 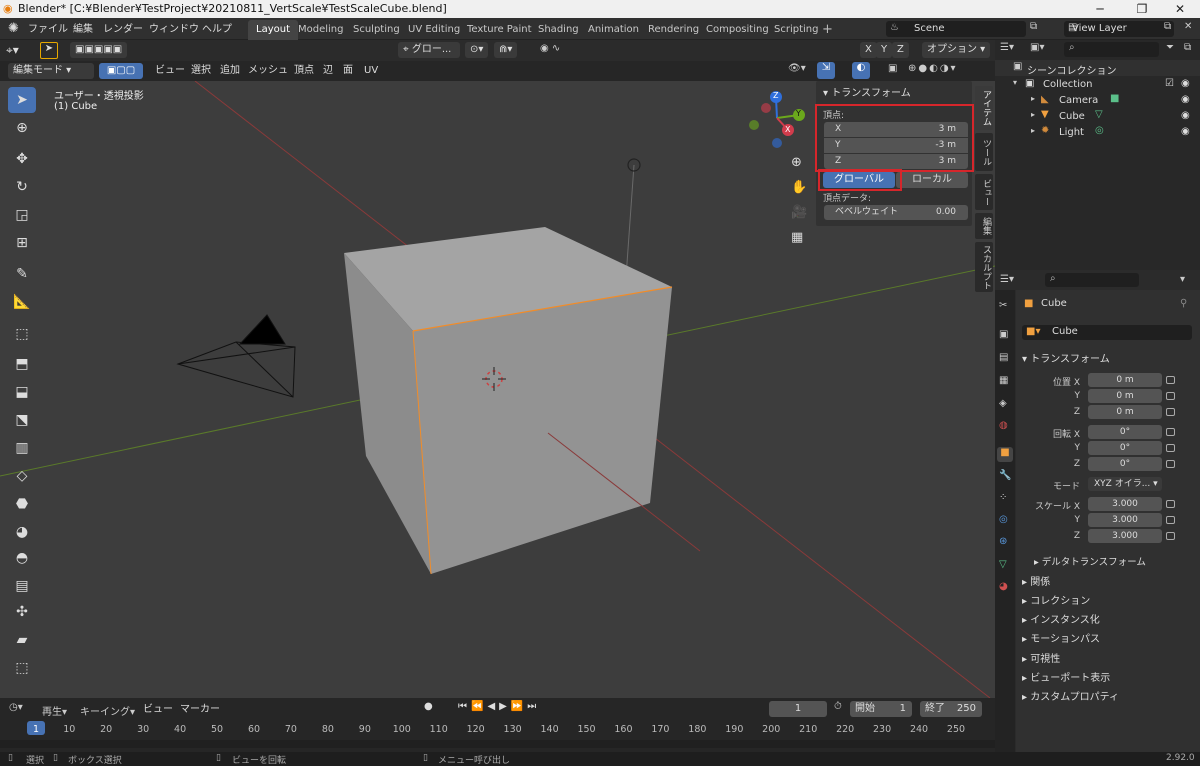 What do you see at coordinates (799, 187) in the screenshot?
I see `pan-hand-icon: ✋` at bounding box center [799, 187].